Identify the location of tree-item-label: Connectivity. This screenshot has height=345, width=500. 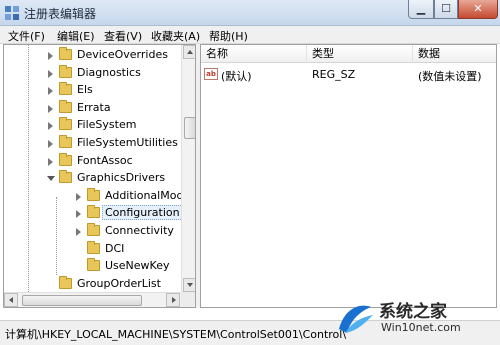
(139, 230).